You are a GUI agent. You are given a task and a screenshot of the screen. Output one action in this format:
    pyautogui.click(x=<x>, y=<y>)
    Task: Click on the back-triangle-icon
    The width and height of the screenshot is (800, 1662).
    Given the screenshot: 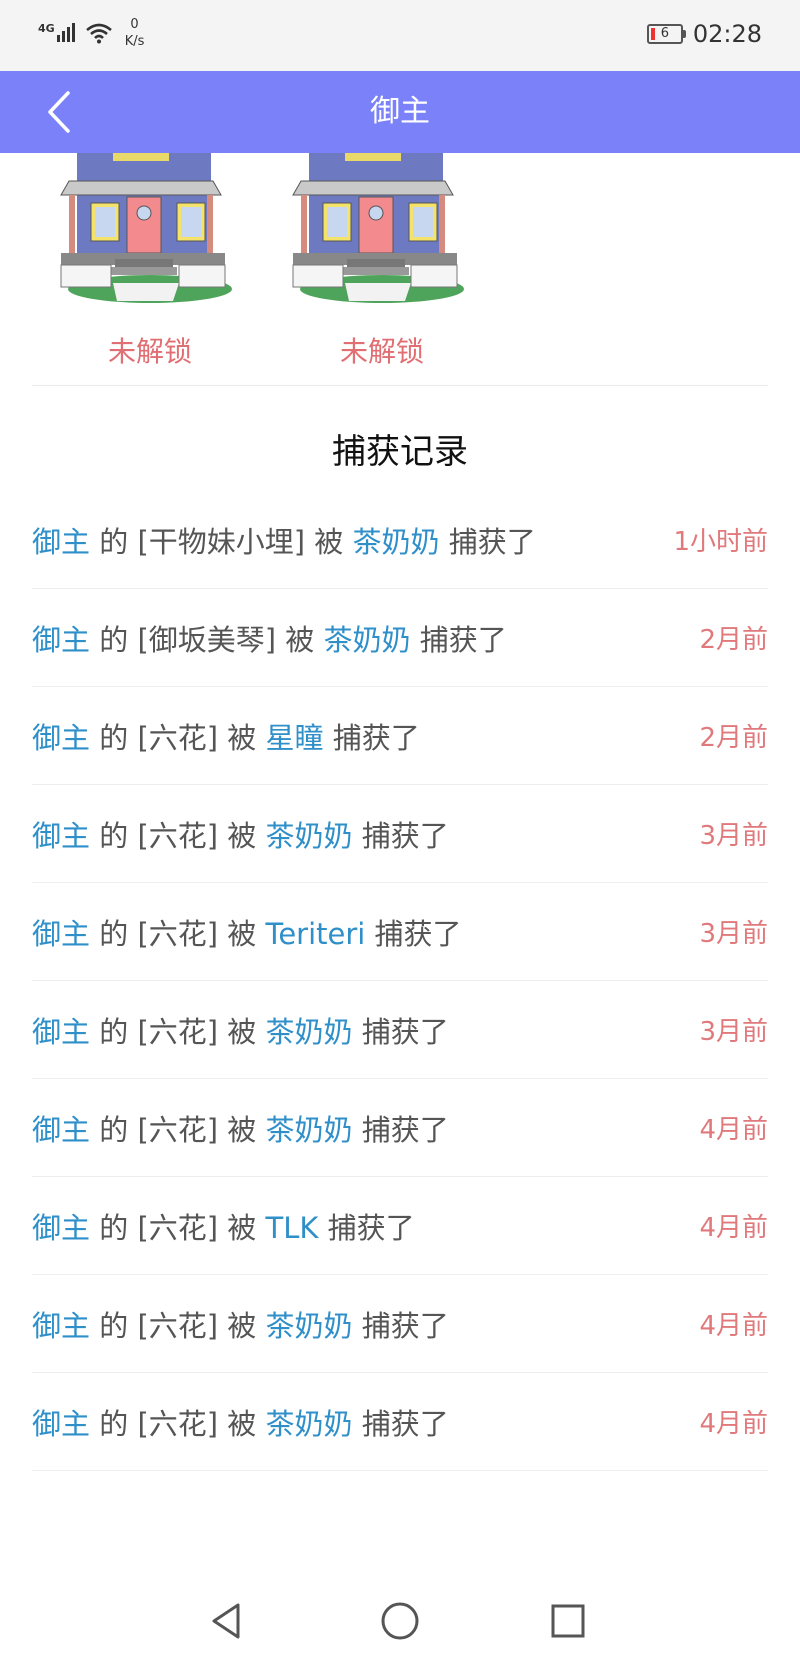 What is the action you would take?
    pyautogui.click(x=226, y=1621)
    